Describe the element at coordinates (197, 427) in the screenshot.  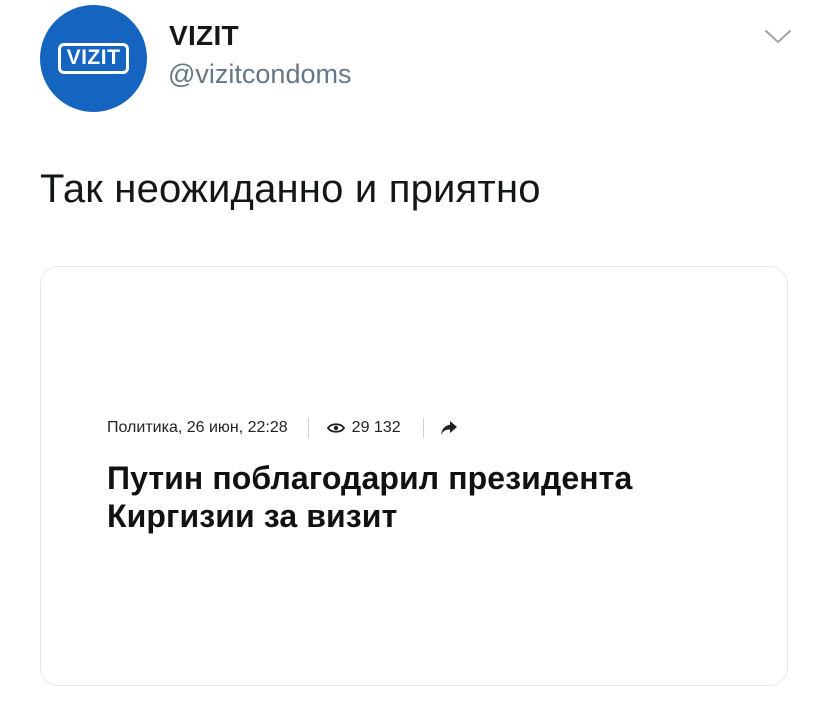
I see `article-category-date: Политика, 26 июн, 22:28` at that location.